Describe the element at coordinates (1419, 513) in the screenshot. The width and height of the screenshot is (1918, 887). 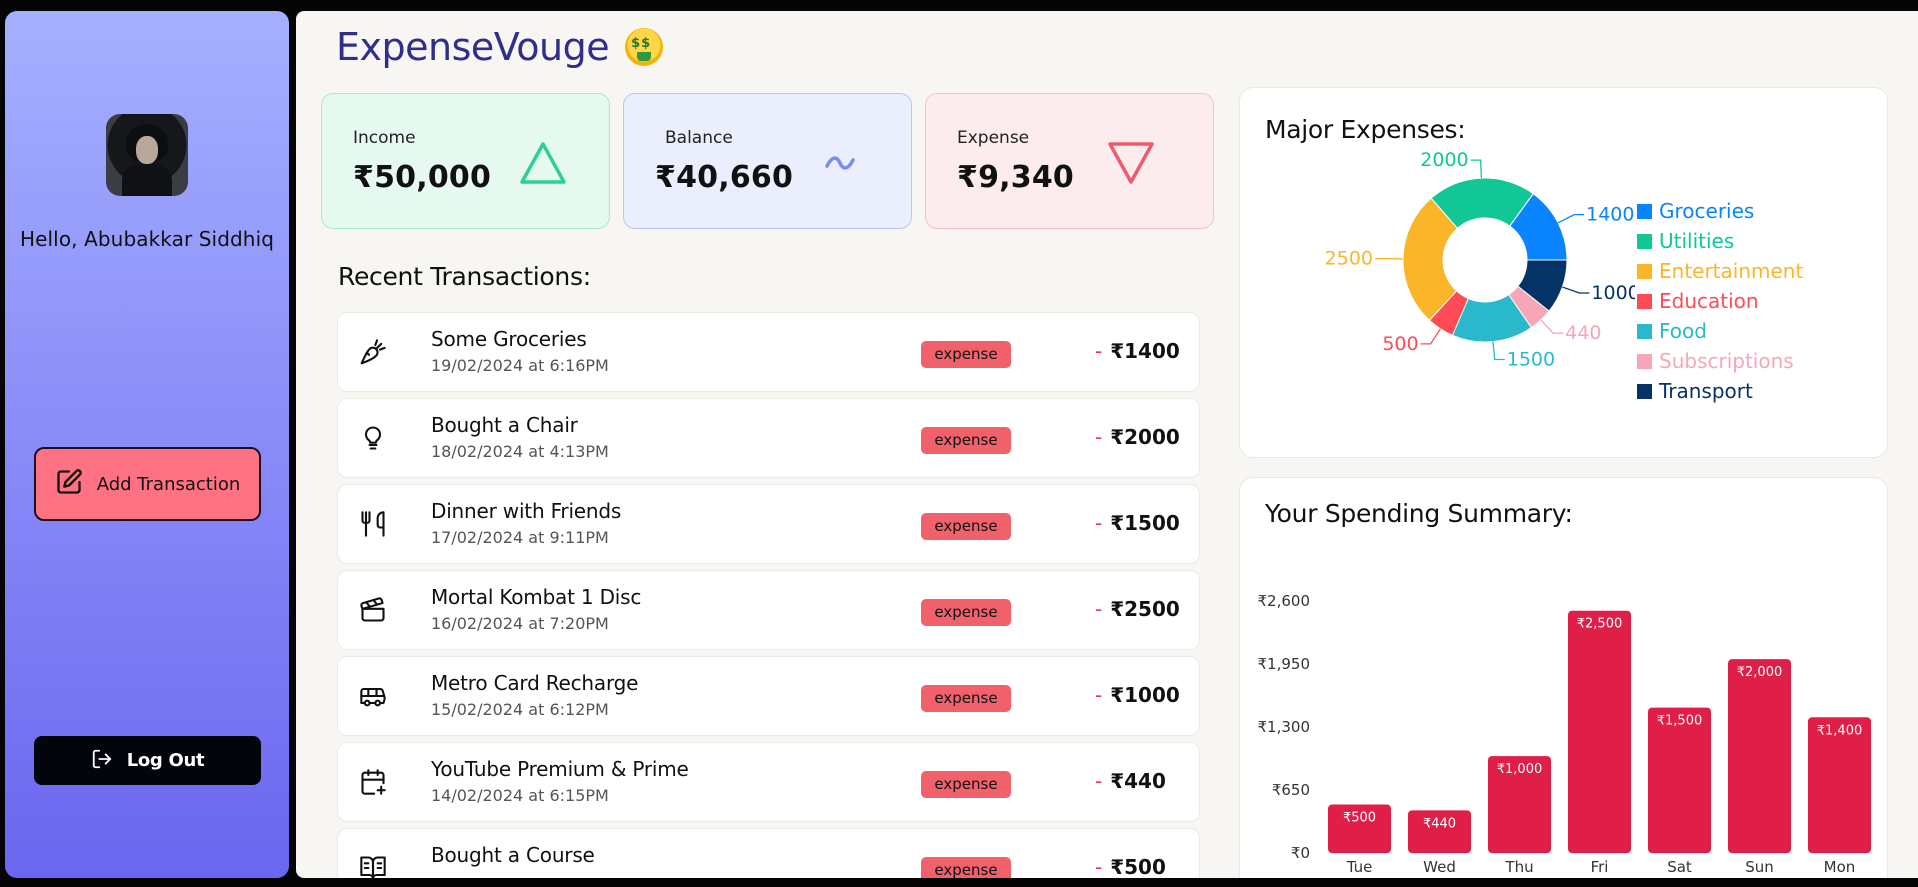
I see `spending-summary-title: Your Spending Summary:` at that location.